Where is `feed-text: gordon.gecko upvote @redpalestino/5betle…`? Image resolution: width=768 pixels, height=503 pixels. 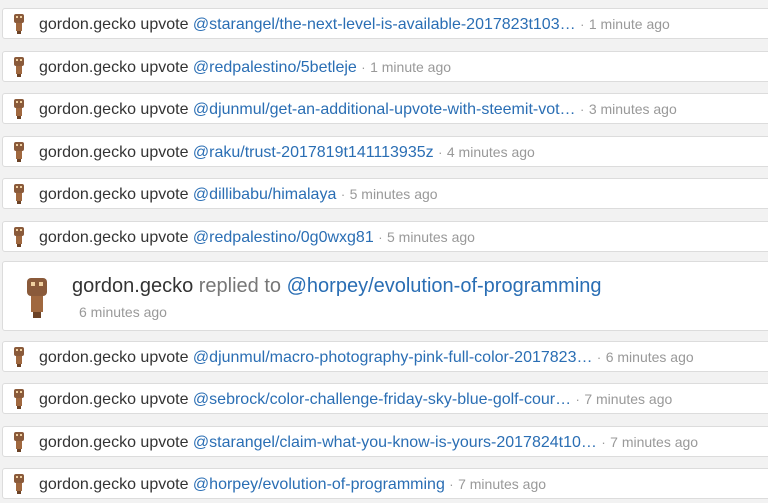 feed-text: gordon.gecko upvote @redpalestino/5betle… is located at coordinates (245, 67).